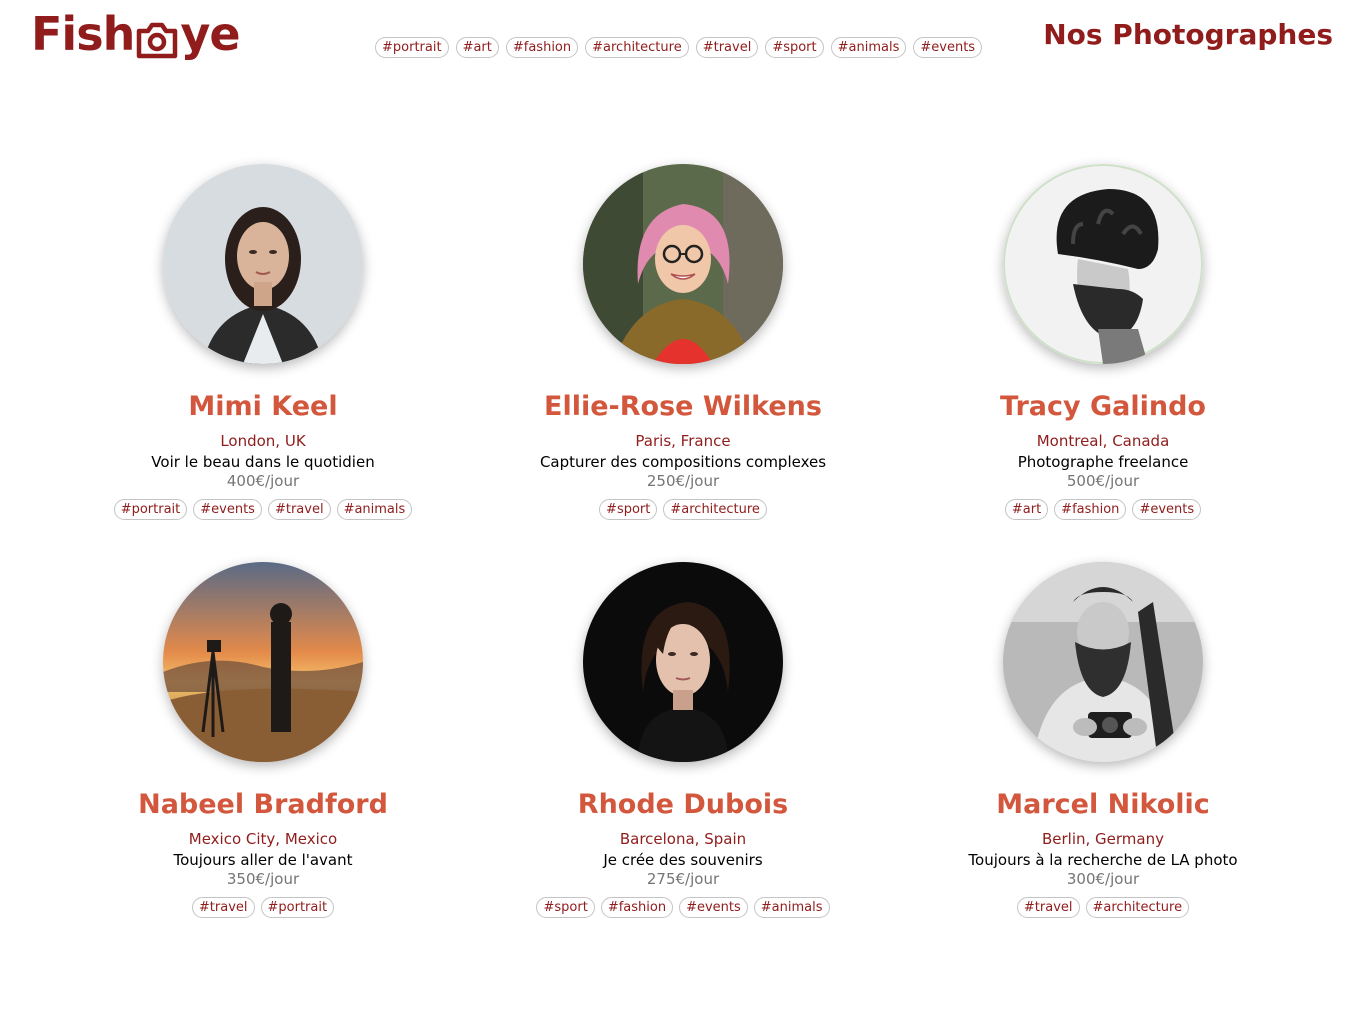 The width and height of the screenshot is (1366, 1027). I want to click on photographer-tags: #sport #architecture, so click(683, 509).